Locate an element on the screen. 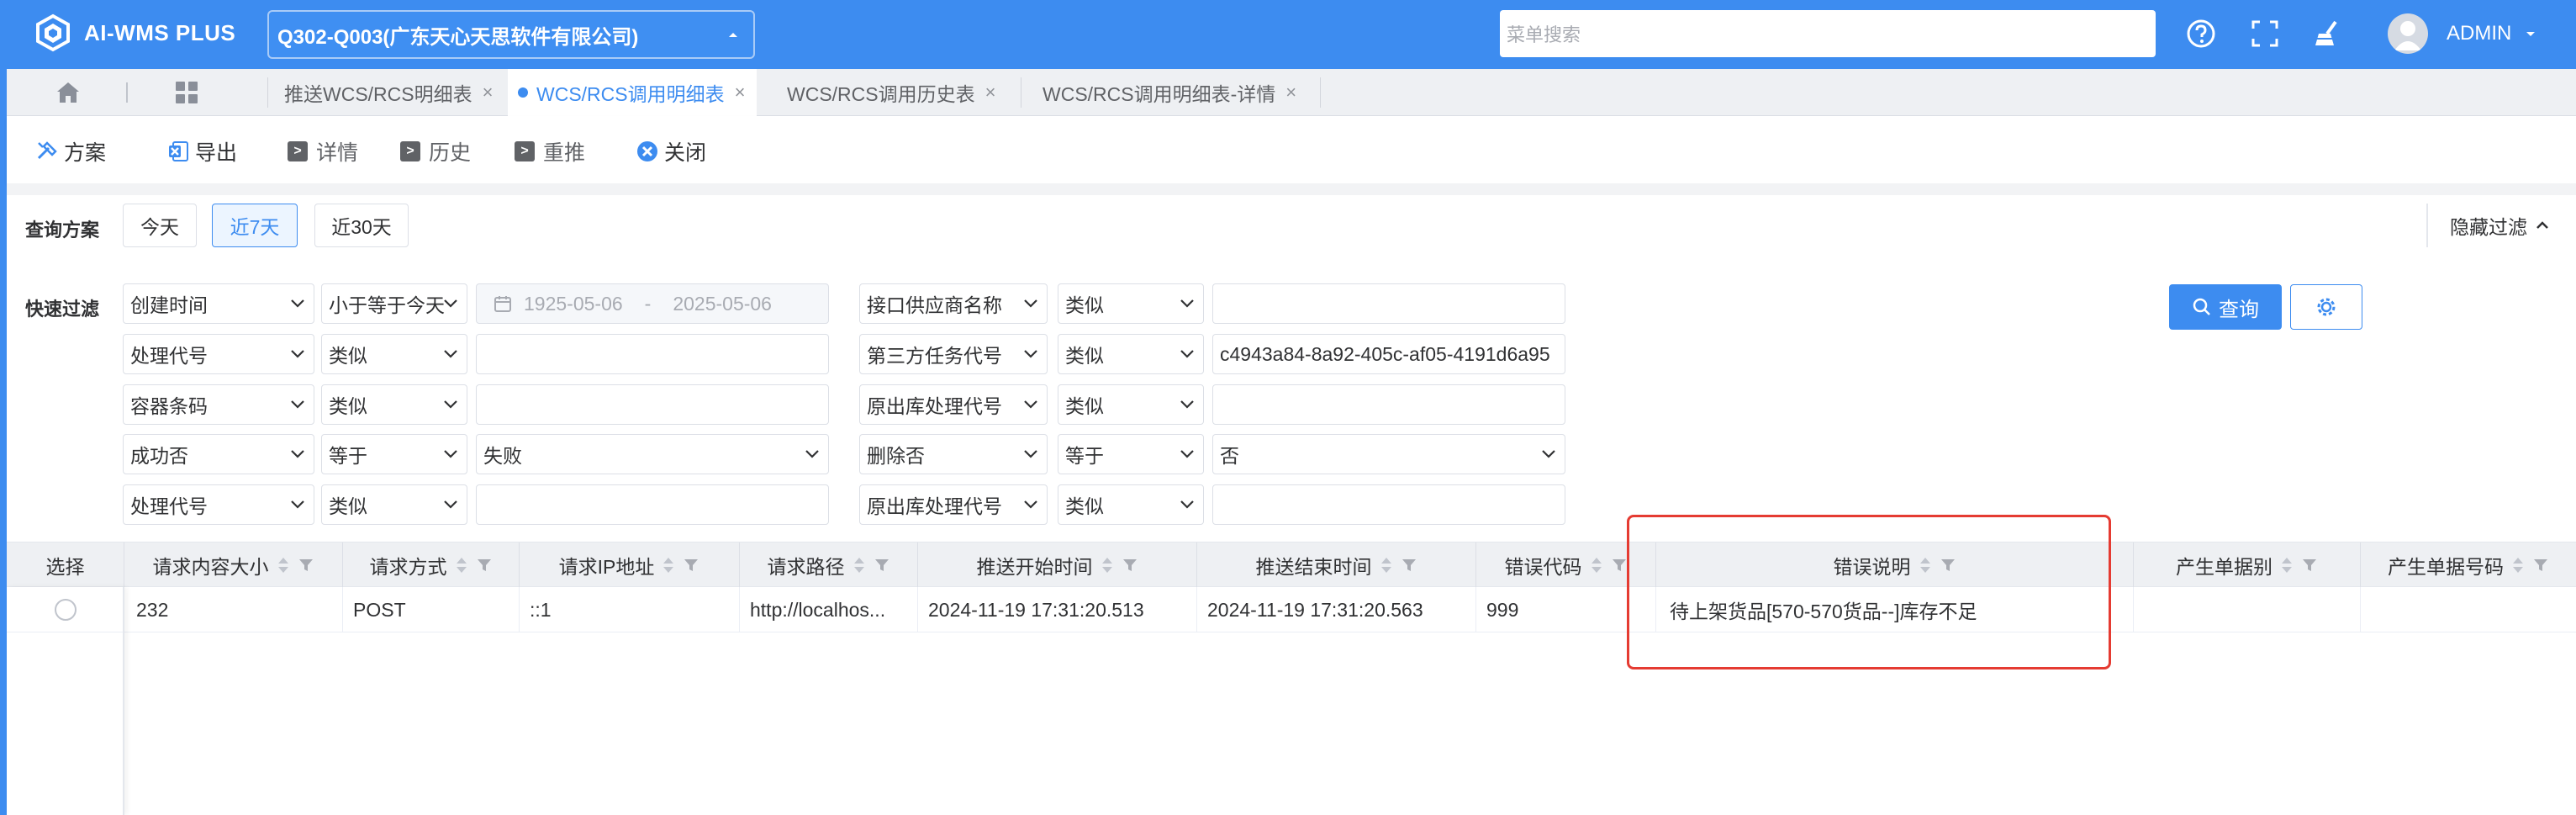  tab-wcs-rcs-call-detail-info: WCS/RCS调用明细表-详情 × is located at coordinates (1169, 92).